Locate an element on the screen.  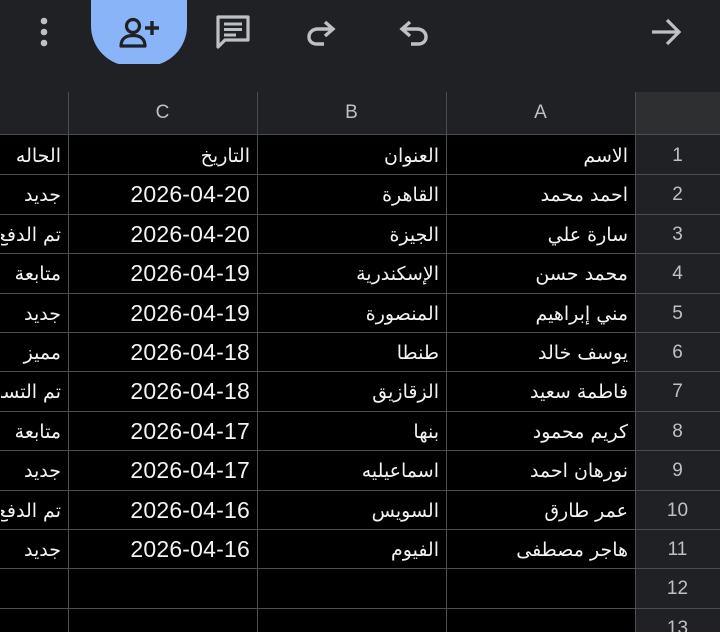
cell-c-row-5: 2026-04-19 is located at coordinates (159, 313).